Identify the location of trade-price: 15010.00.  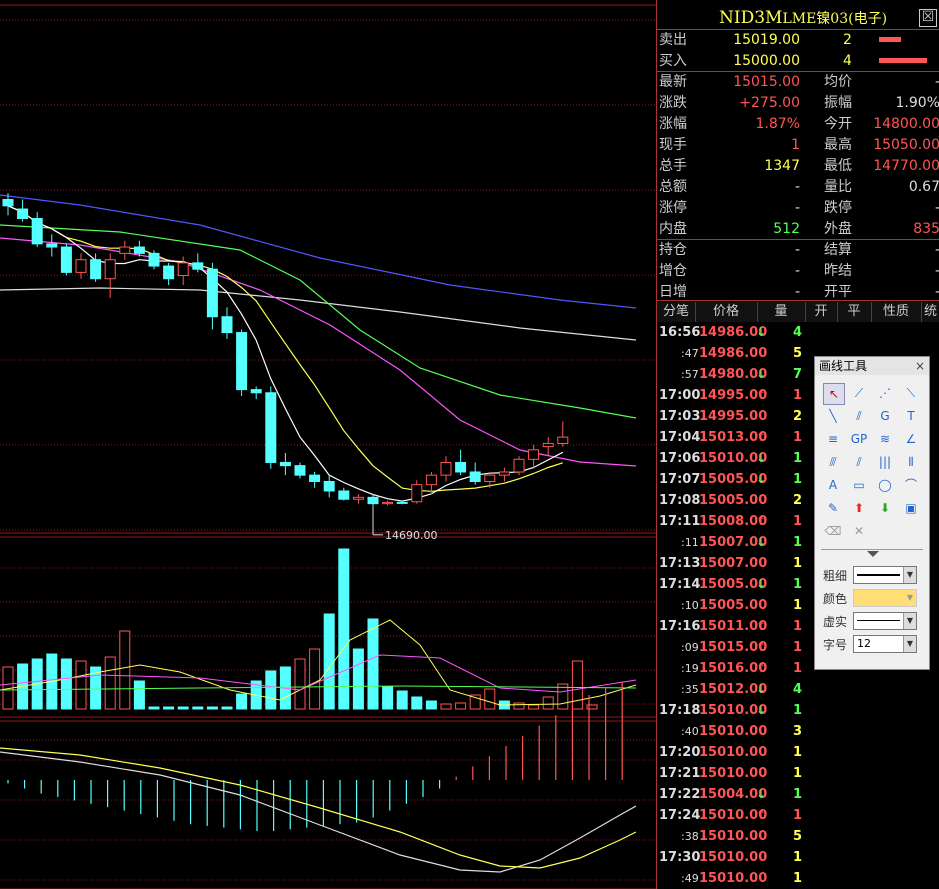
(733, 773).